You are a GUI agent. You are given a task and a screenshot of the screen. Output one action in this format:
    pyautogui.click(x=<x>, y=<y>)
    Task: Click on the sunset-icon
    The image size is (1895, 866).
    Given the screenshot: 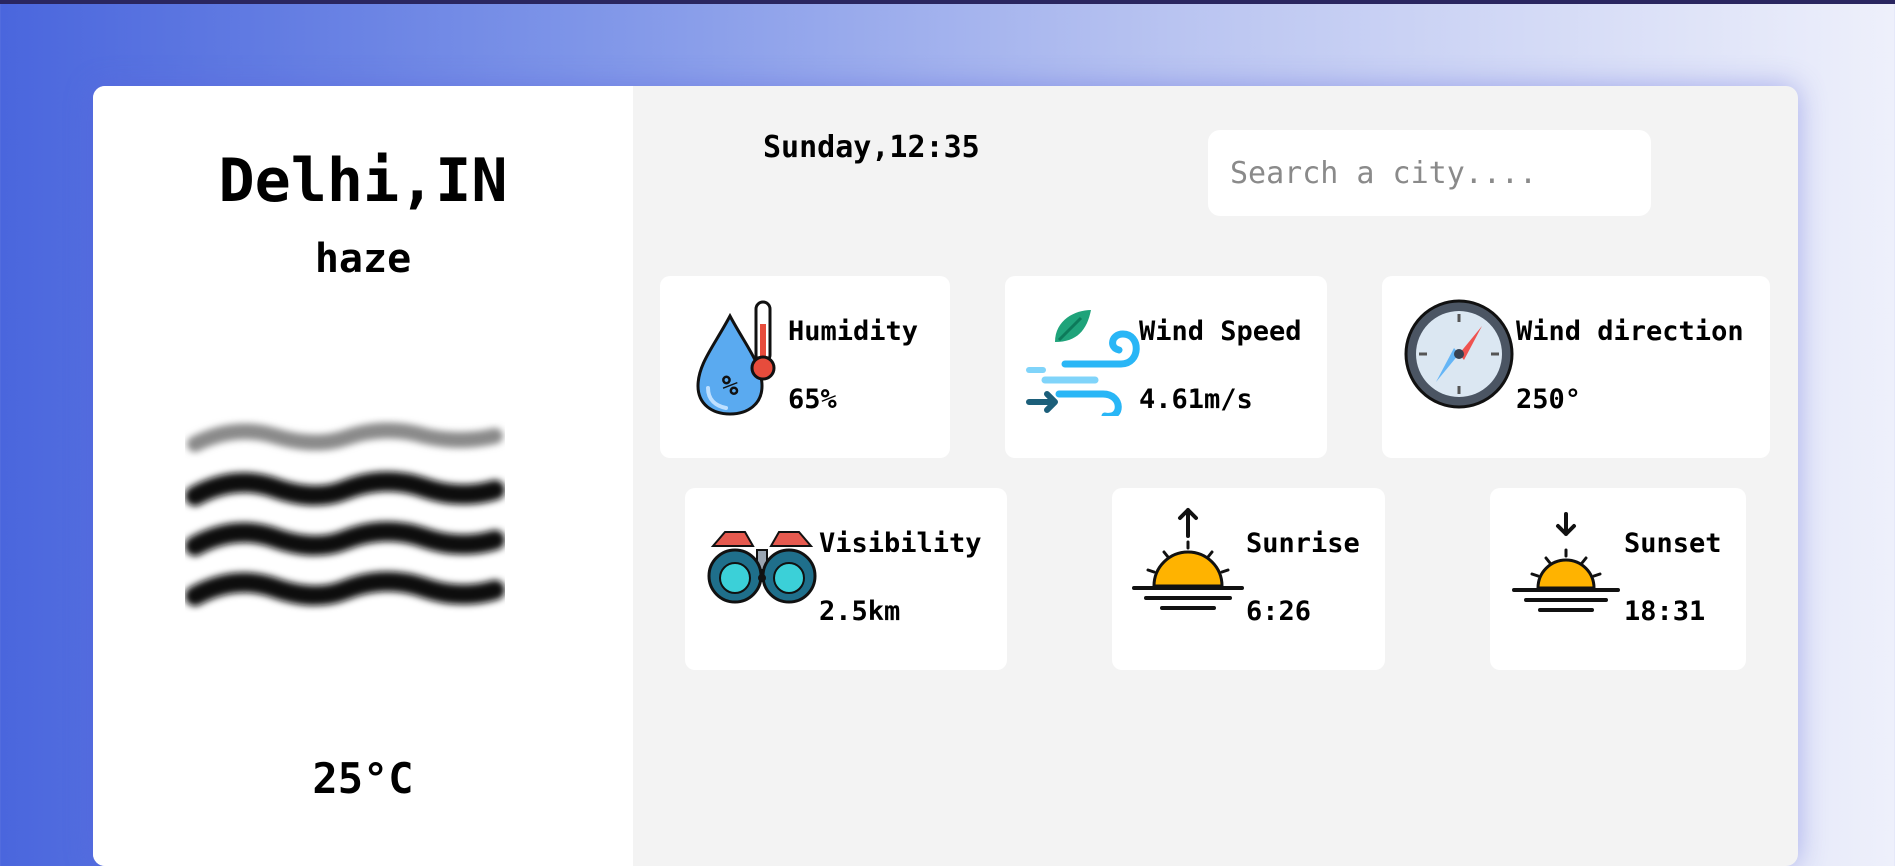 What is the action you would take?
    pyautogui.click(x=1566, y=562)
    